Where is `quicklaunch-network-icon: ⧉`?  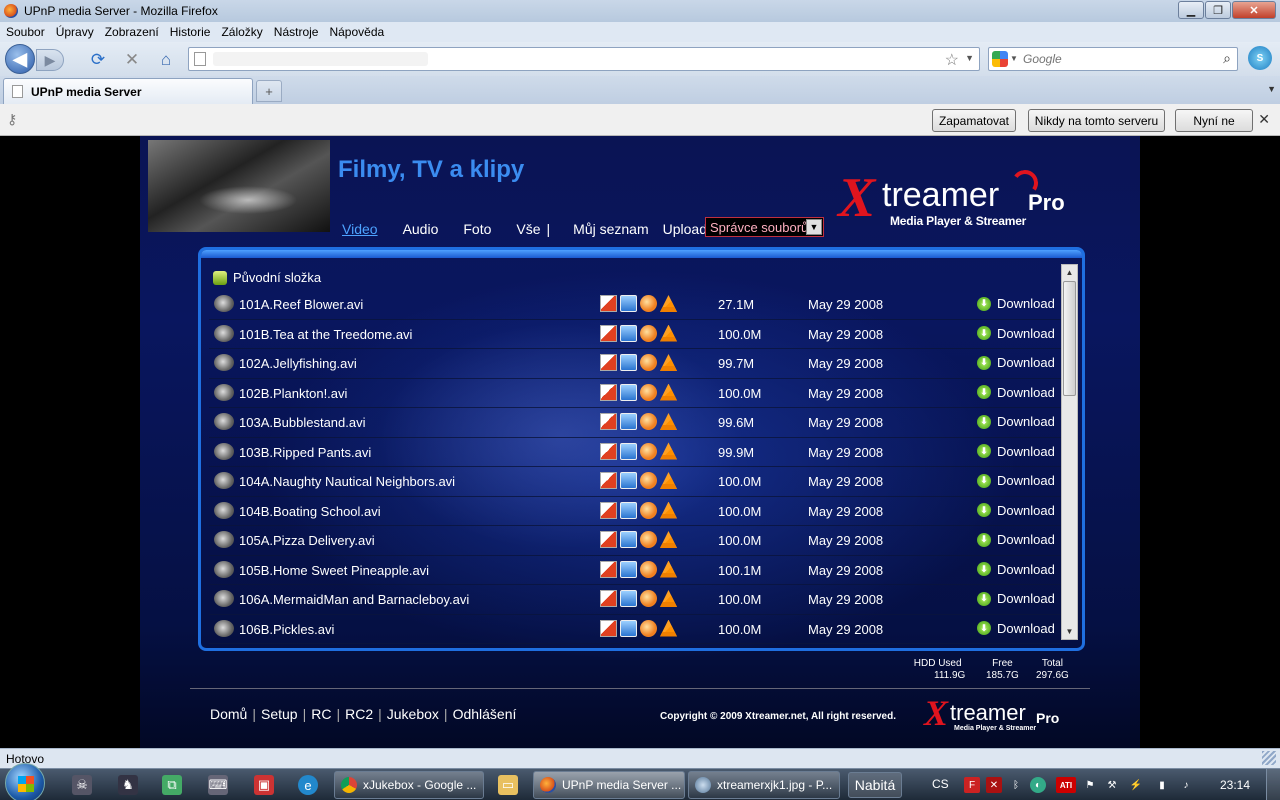
quicklaunch-network-icon: ⧉ is located at coordinates (172, 785).